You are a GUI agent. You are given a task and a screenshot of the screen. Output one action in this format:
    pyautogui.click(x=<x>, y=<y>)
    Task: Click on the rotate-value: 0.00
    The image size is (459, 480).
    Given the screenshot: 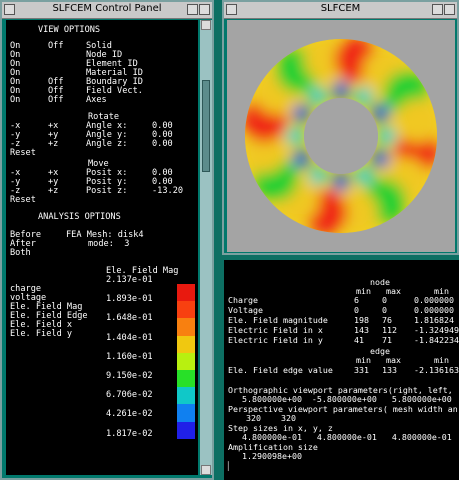 What is the action you would take?
    pyautogui.click(x=162, y=144)
    